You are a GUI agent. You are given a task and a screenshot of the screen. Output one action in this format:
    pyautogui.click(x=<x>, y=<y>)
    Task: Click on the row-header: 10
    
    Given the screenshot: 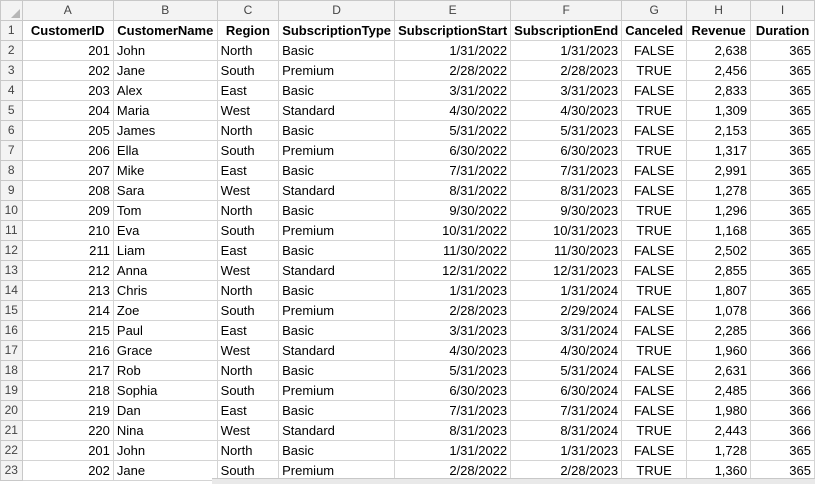 What is the action you would take?
    pyautogui.click(x=11, y=210)
    